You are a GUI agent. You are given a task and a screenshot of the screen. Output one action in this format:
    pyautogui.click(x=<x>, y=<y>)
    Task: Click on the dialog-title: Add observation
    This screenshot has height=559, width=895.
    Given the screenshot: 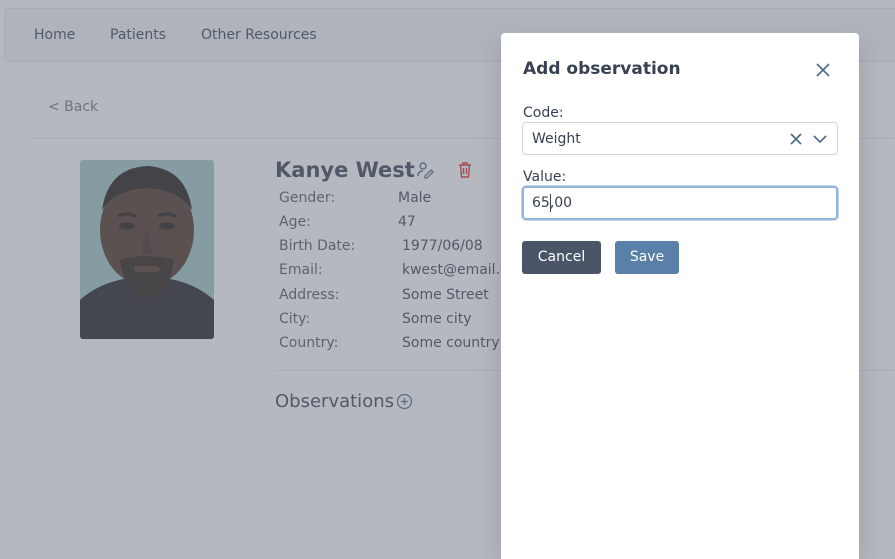 What is the action you would take?
    pyautogui.click(x=602, y=69)
    